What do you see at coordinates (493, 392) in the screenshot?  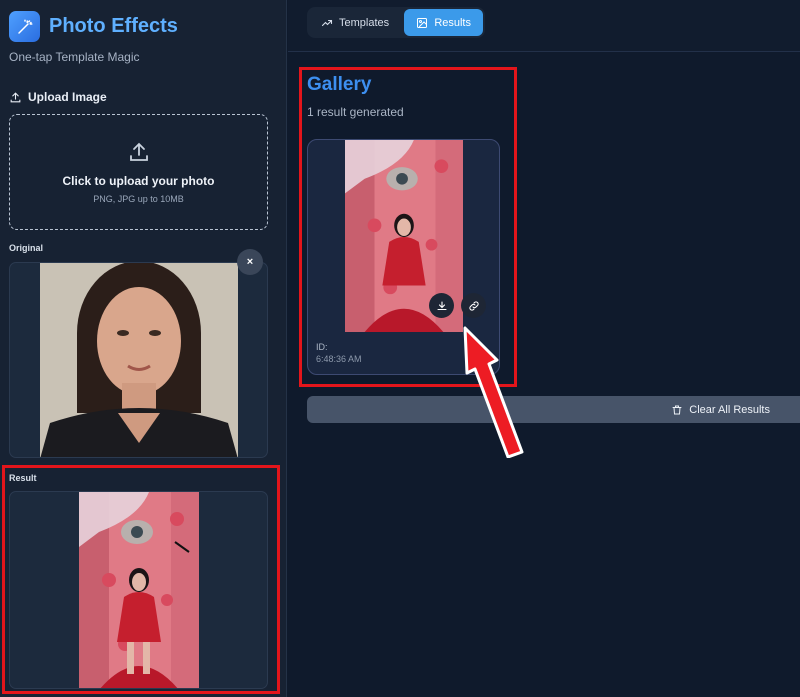 I see `annotation-arrow` at bounding box center [493, 392].